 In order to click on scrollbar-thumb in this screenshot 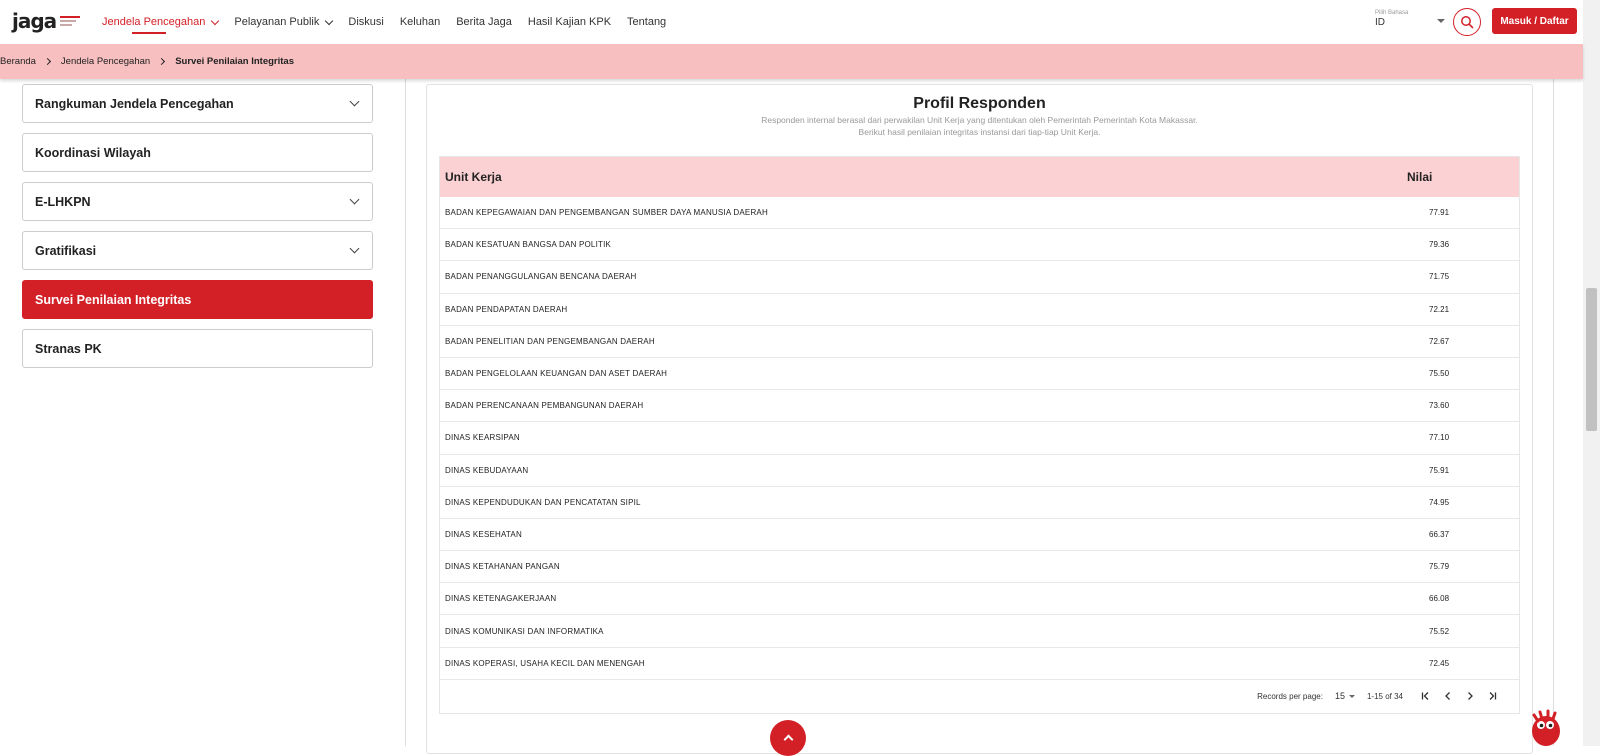, I will do `click(1591, 359)`.